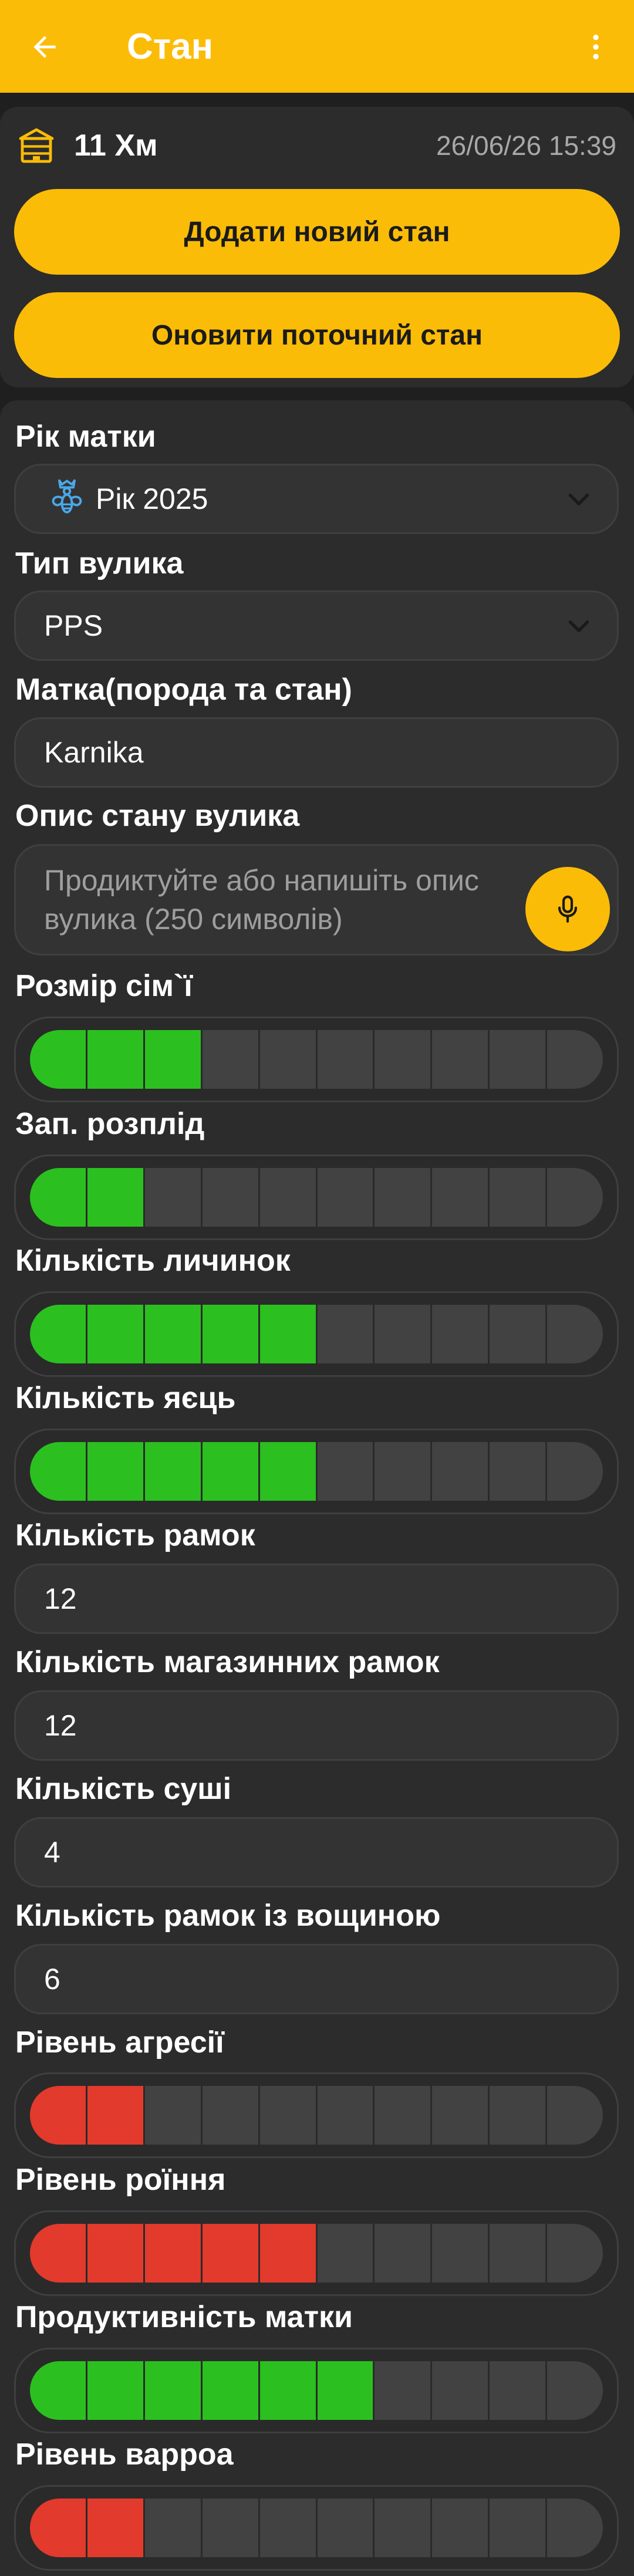  I want to click on dictate-button, so click(567, 909).